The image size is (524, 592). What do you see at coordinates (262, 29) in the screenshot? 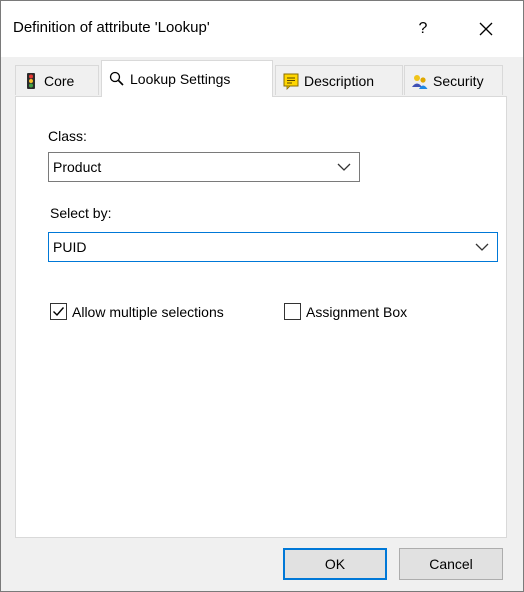
I see `title-bar: Definition of attribute 'Lookup' ?` at bounding box center [262, 29].